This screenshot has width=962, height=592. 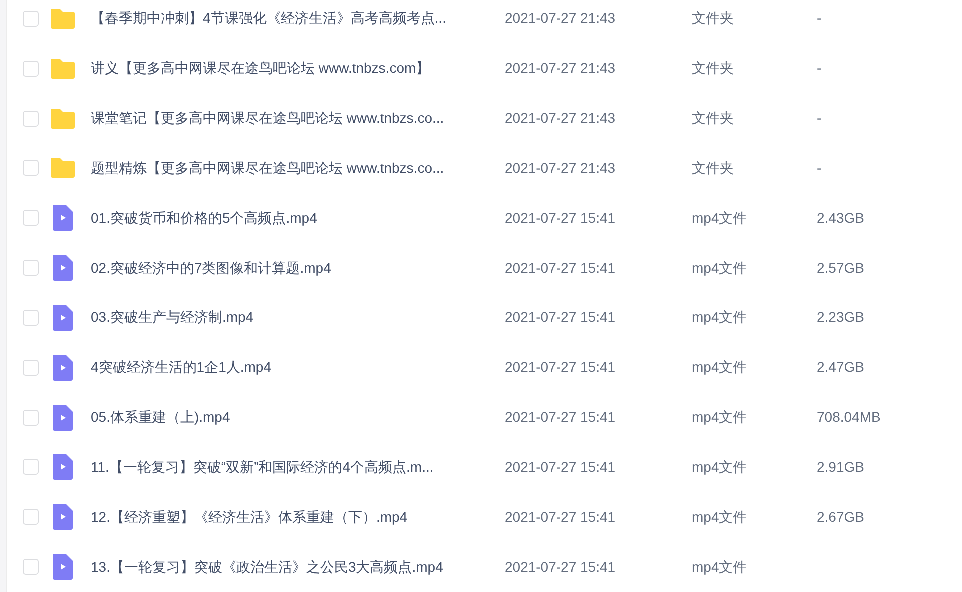 I want to click on file-size: 2.91GB, so click(x=840, y=467).